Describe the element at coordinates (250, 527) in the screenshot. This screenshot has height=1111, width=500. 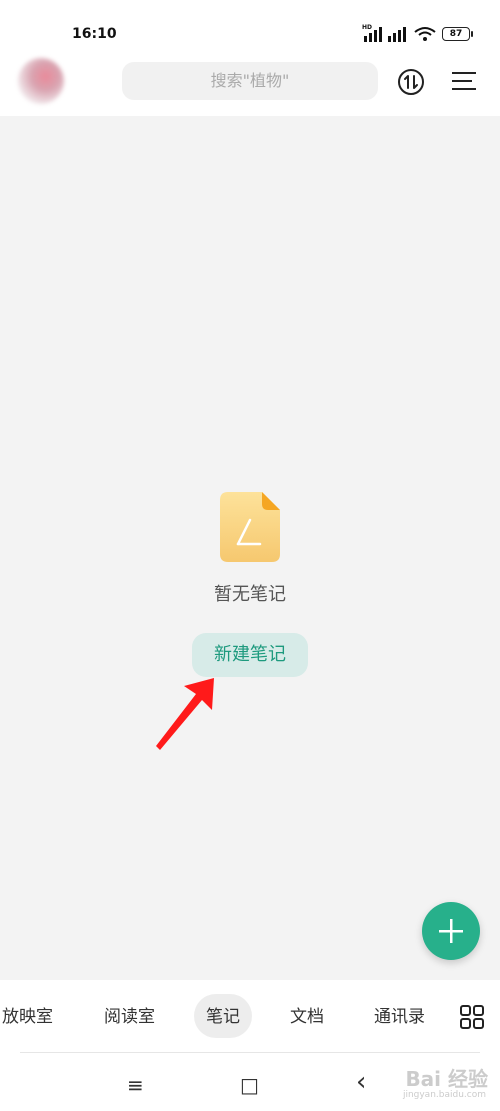
I see `note-document-icon` at that location.